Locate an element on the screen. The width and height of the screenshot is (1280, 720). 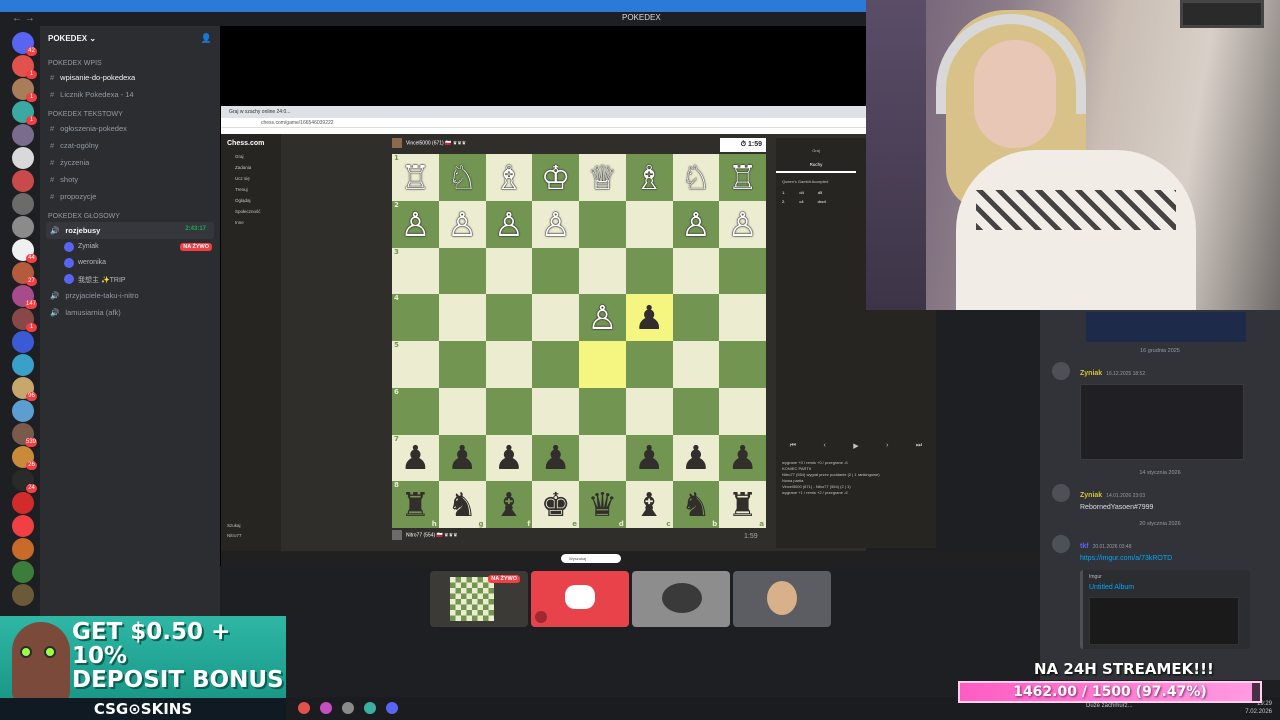
channel-item: # shoty is located at coordinates (130, 179).